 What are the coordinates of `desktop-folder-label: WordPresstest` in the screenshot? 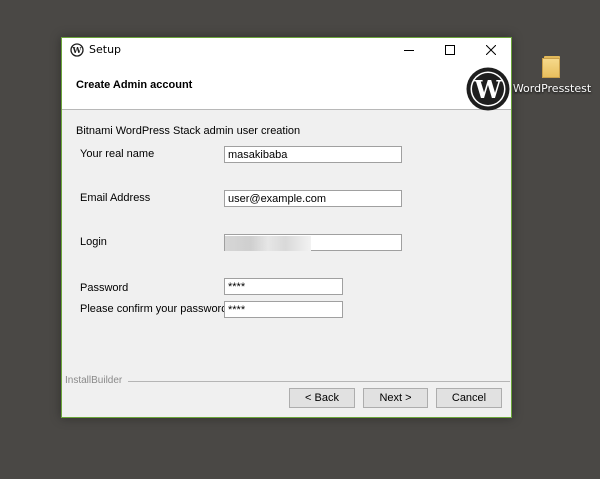 It's located at (552, 88).